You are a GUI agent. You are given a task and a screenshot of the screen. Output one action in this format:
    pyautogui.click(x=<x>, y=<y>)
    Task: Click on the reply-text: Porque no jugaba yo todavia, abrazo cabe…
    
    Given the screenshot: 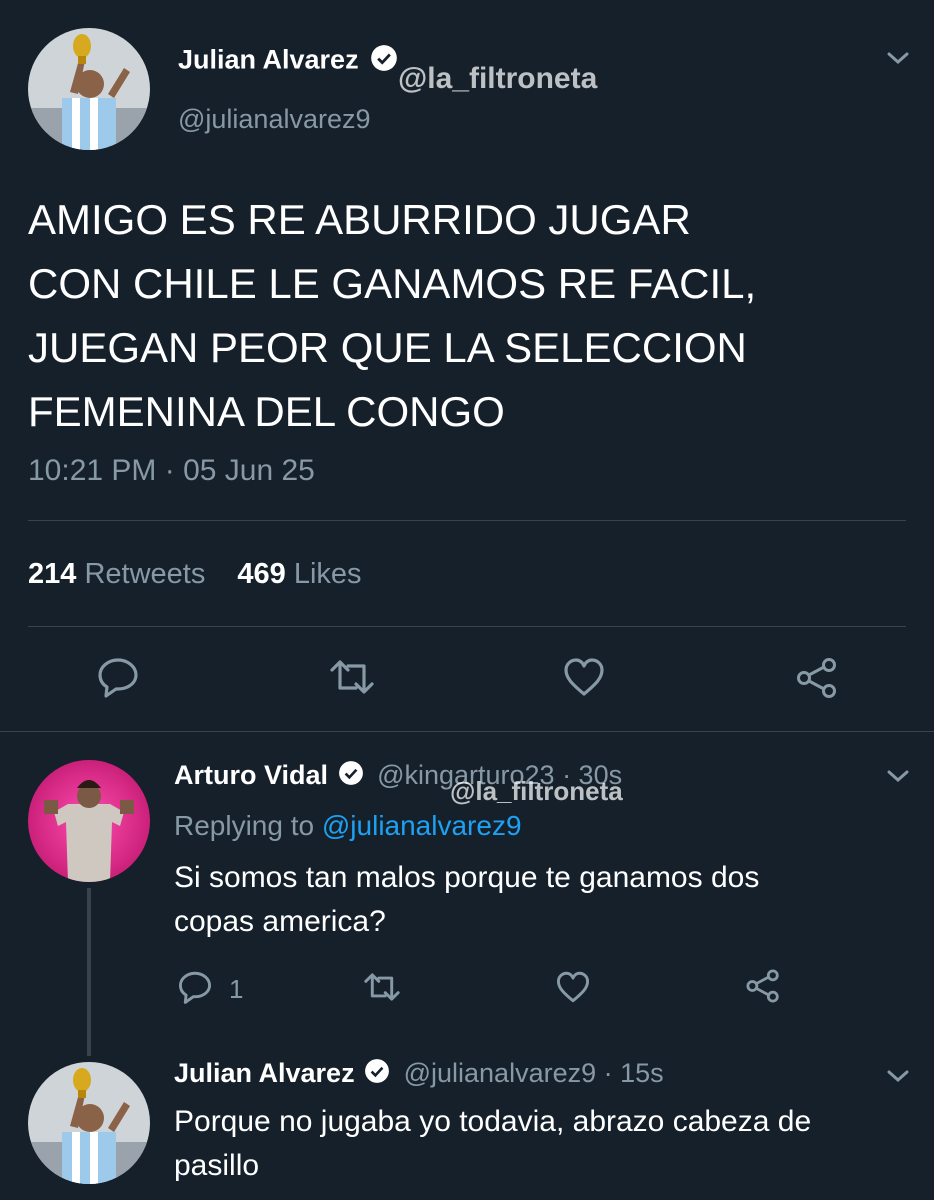 What is the action you would take?
    pyautogui.click(x=492, y=1144)
    